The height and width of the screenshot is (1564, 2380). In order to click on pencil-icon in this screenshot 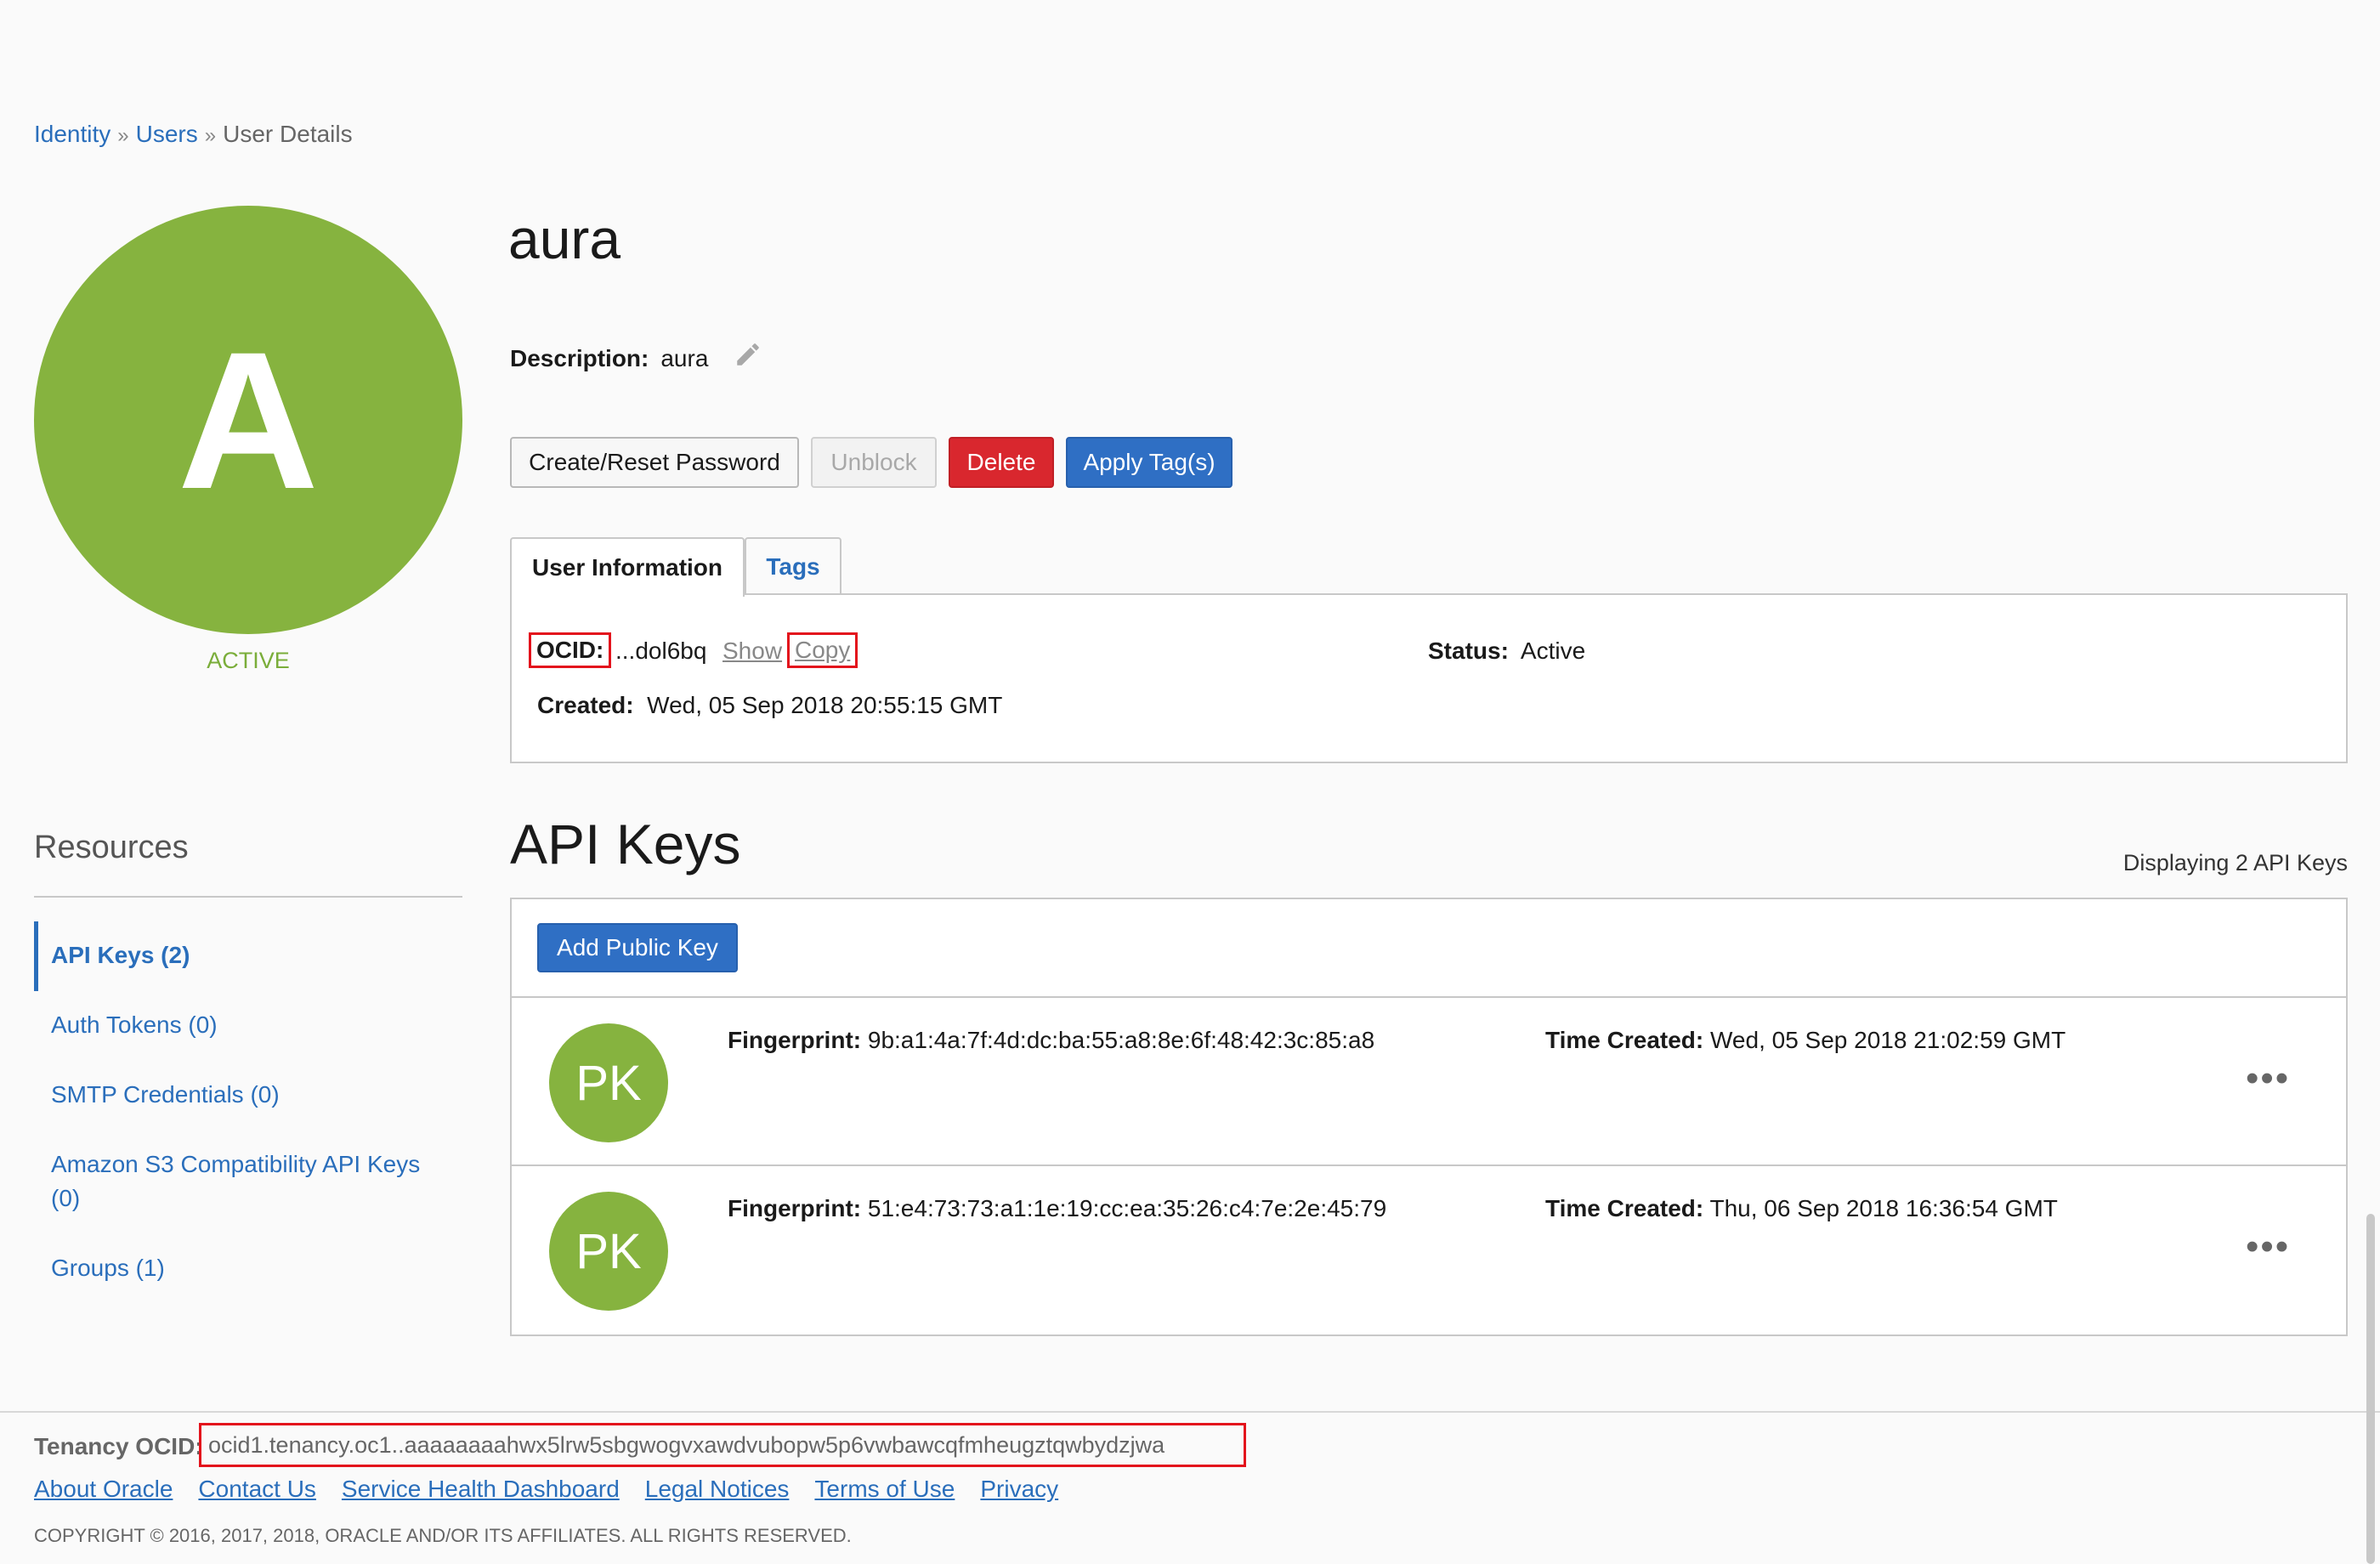, I will do `click(748, 358)`.